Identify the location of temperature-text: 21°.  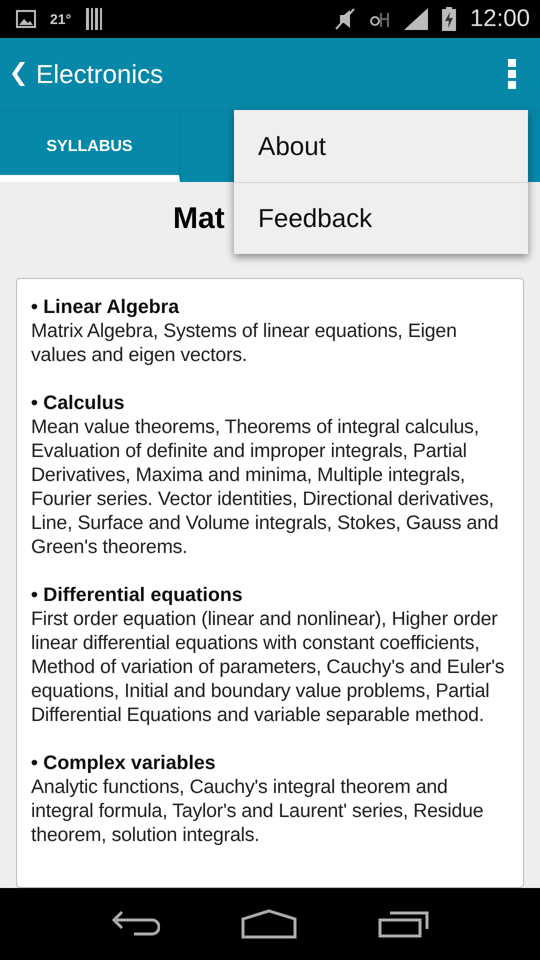
(61, 19).